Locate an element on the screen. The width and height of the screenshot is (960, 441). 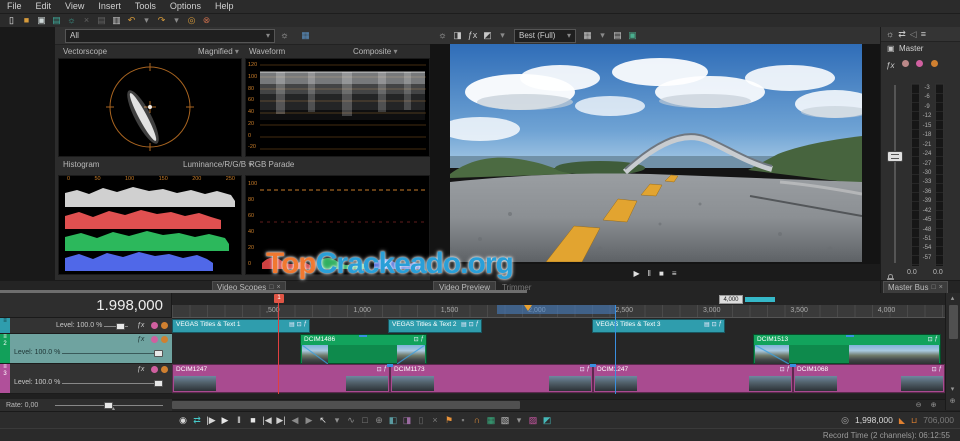
paste-icon: ▥ is located at coordinates (116, 20).